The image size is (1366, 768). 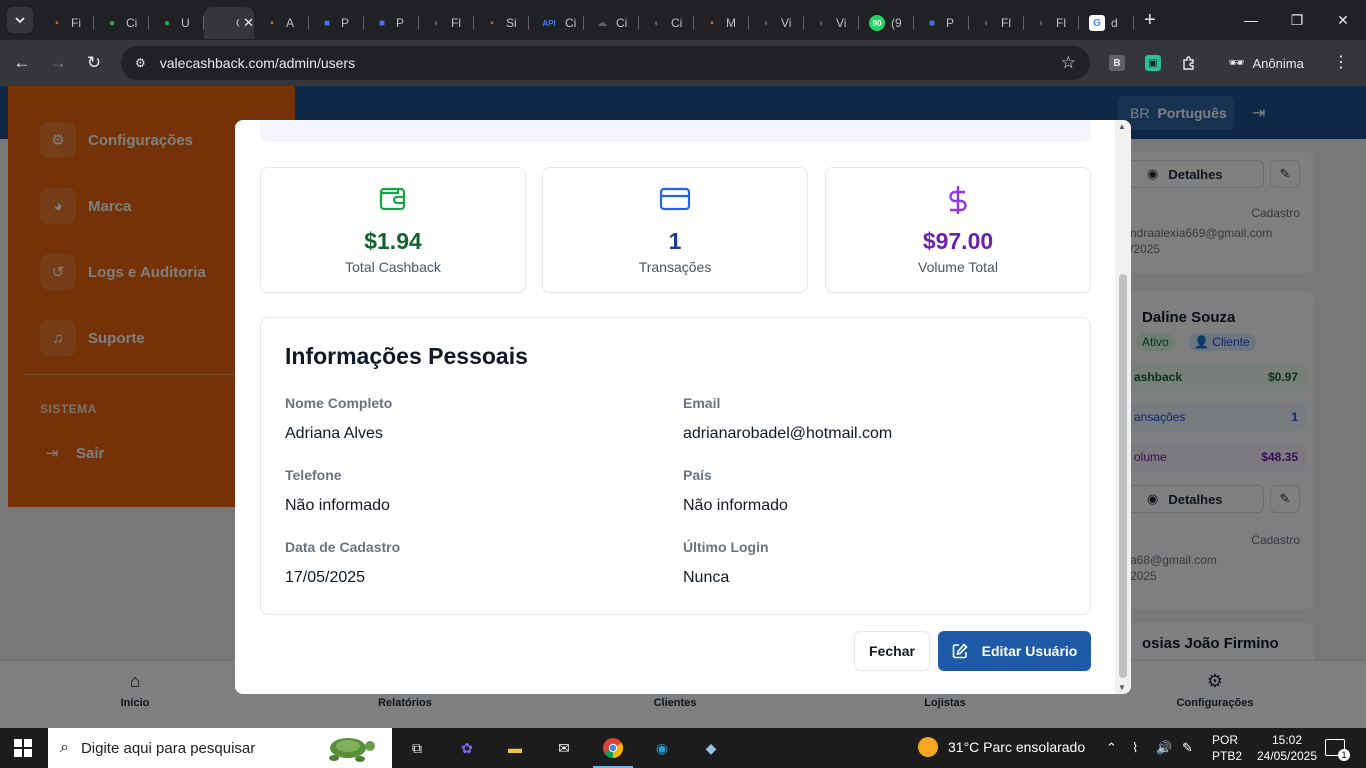 I want to click on task-view-icon: ⧉, so click(x=417, y=748).